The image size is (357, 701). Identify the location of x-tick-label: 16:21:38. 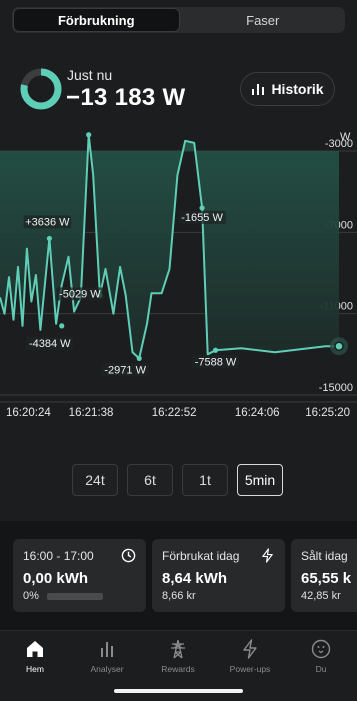
(91, 413).